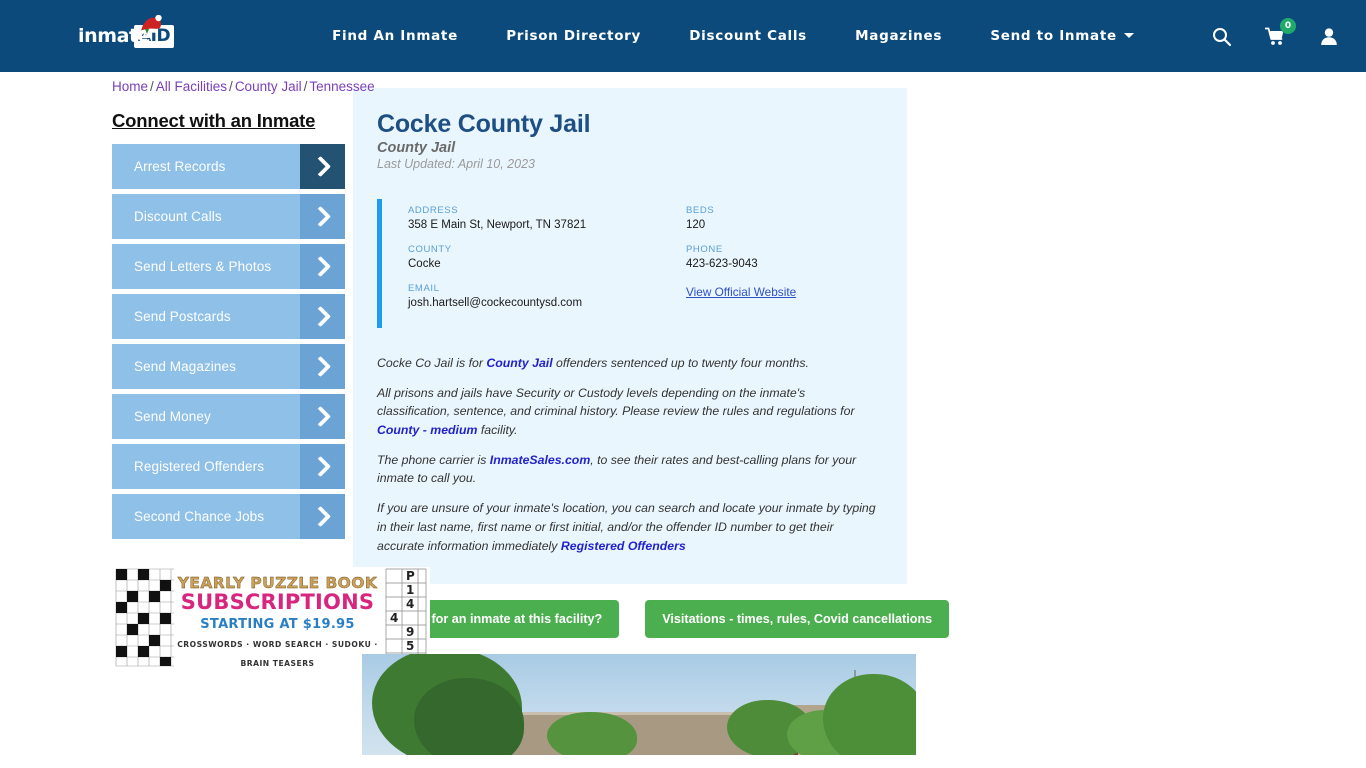 Image resolution: width=1366 pixels, height=768 pixels. I want to click on sidebar-item-label: Send Postcards, so click(182, 316).